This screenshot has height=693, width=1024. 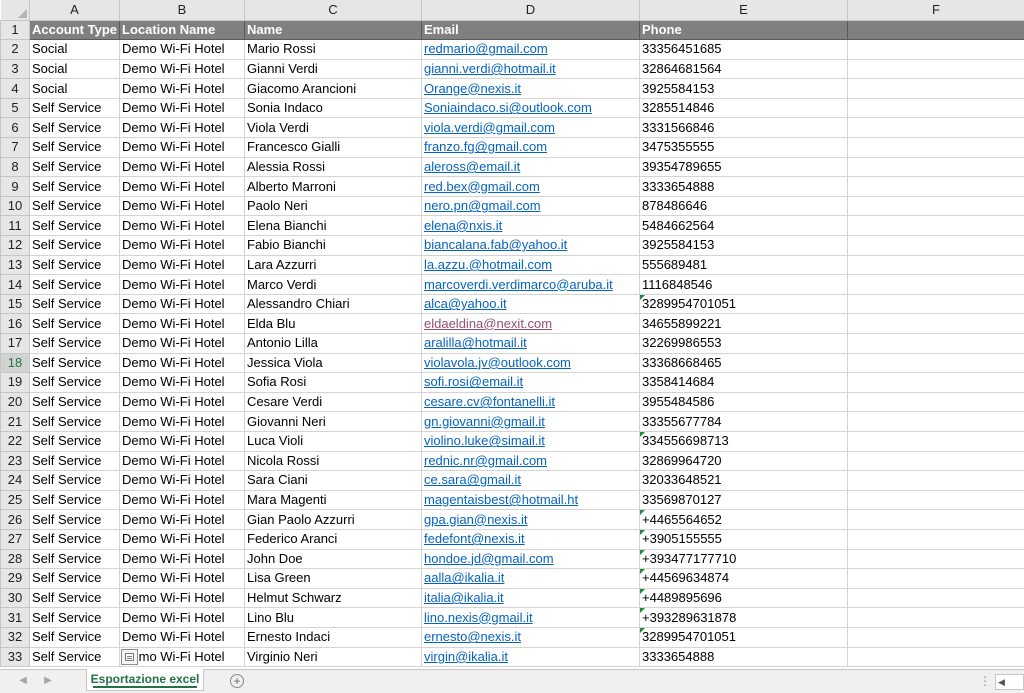 What do you see at coordinates (333, 226) in the screenshot?
I see `cell-name: Elena Bianchi` at bounding box center [333, 226].